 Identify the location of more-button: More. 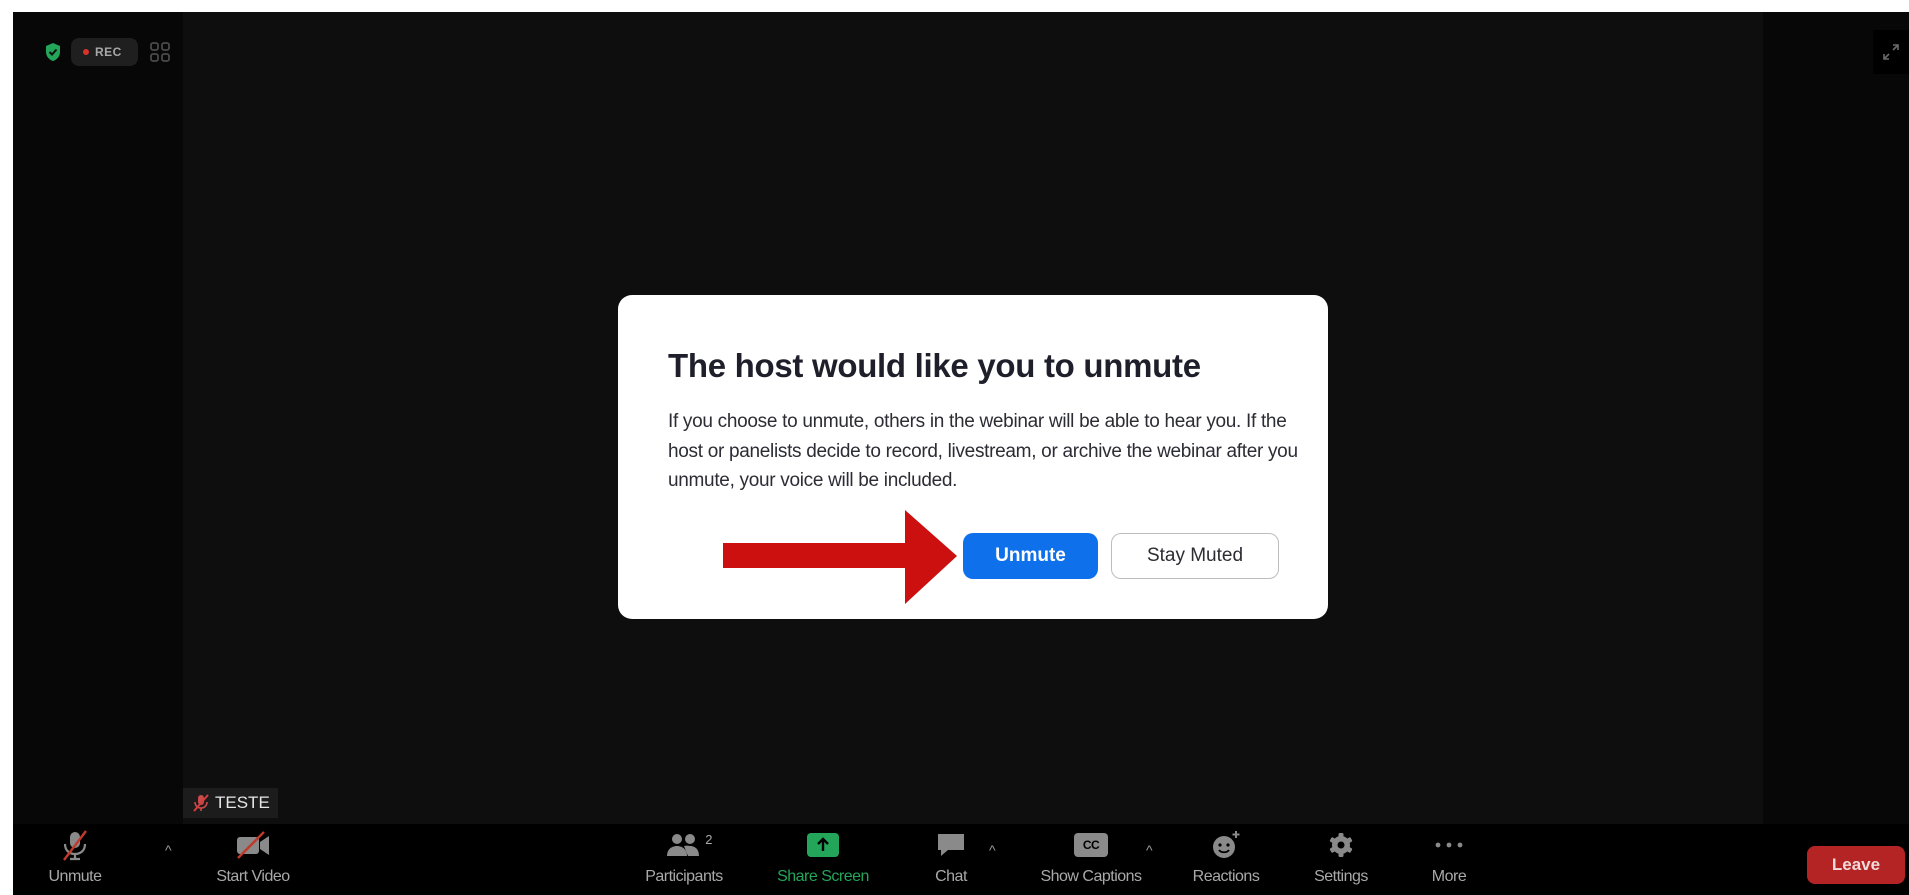
(1449, 859).